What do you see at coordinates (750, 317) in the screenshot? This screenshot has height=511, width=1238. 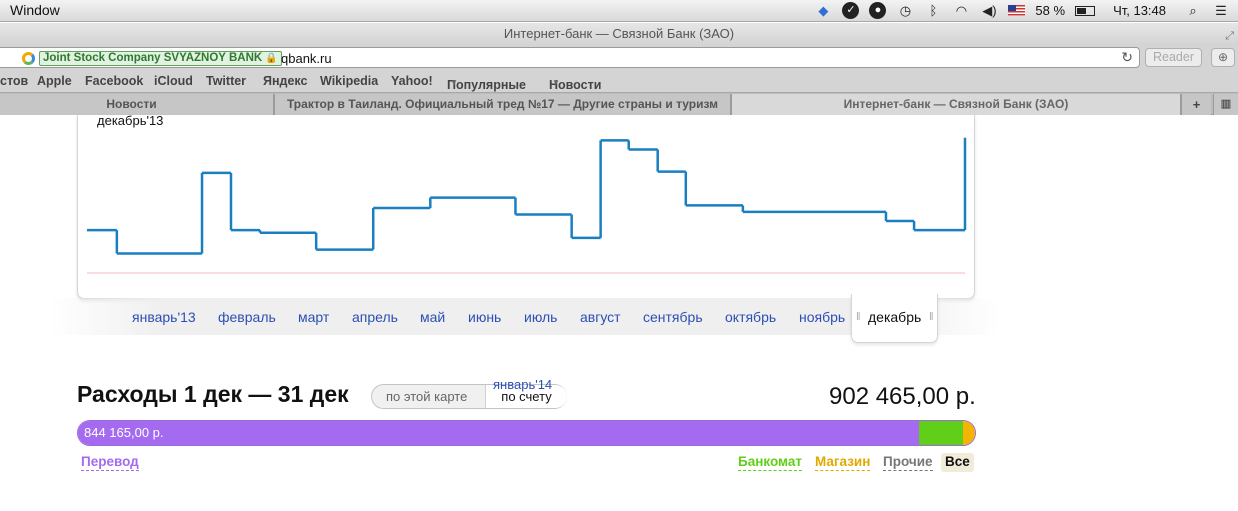 I see `month-oct: октябрь` at bounding box center [750, 317].